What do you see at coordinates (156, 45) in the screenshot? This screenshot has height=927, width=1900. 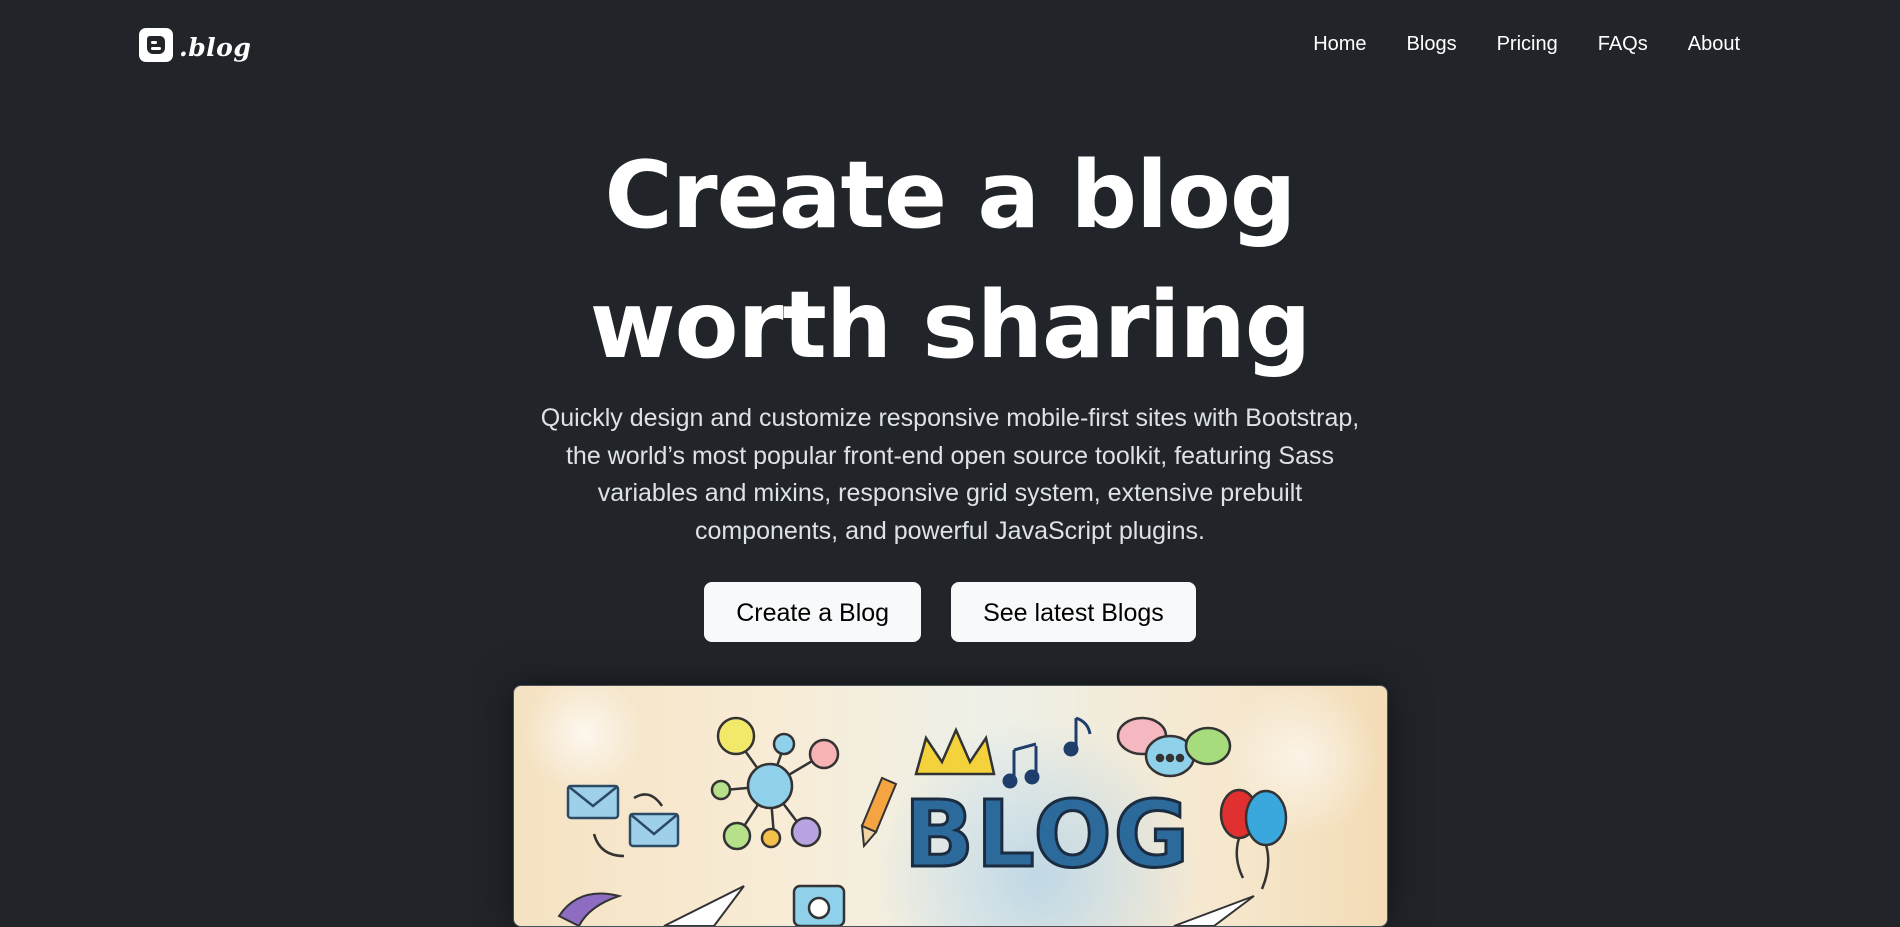 I see `blogger-icon` at bounding box center [156, 45].